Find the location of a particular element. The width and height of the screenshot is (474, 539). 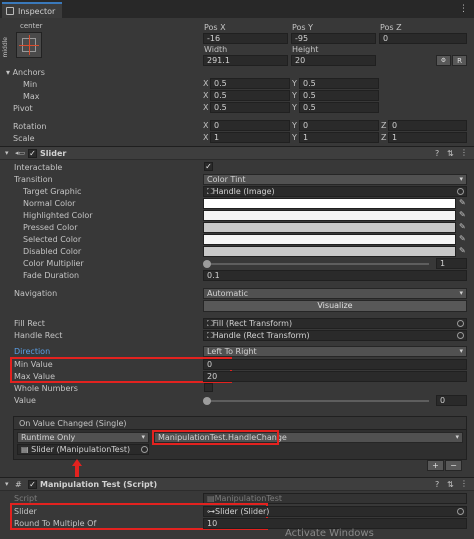

script-file-icon: ▤ is located at coordinates (211, 498).